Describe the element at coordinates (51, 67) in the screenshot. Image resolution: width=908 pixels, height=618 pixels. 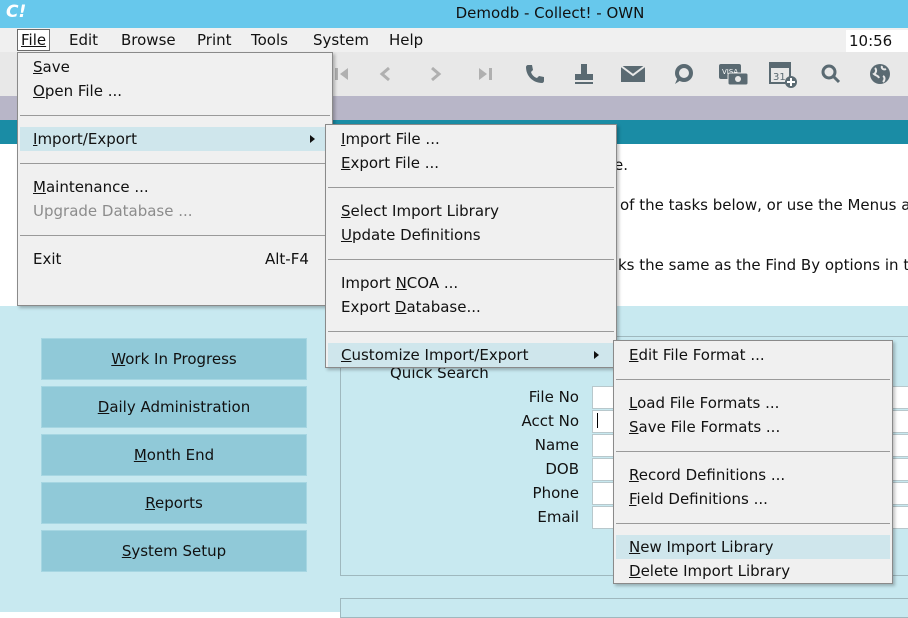
I see `menu-save: Save` at that location.